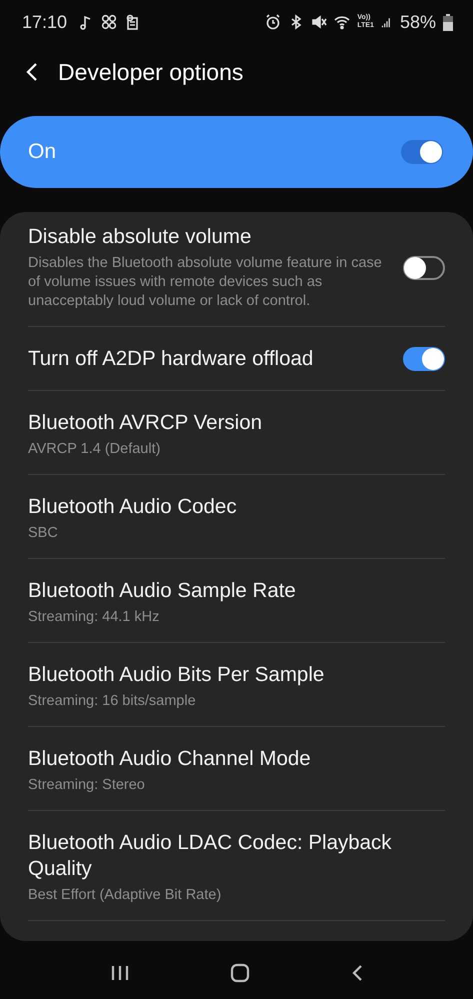 This screenshot has height=999, width=473. I want to click on page-title: Developer options, so click(151, 72).